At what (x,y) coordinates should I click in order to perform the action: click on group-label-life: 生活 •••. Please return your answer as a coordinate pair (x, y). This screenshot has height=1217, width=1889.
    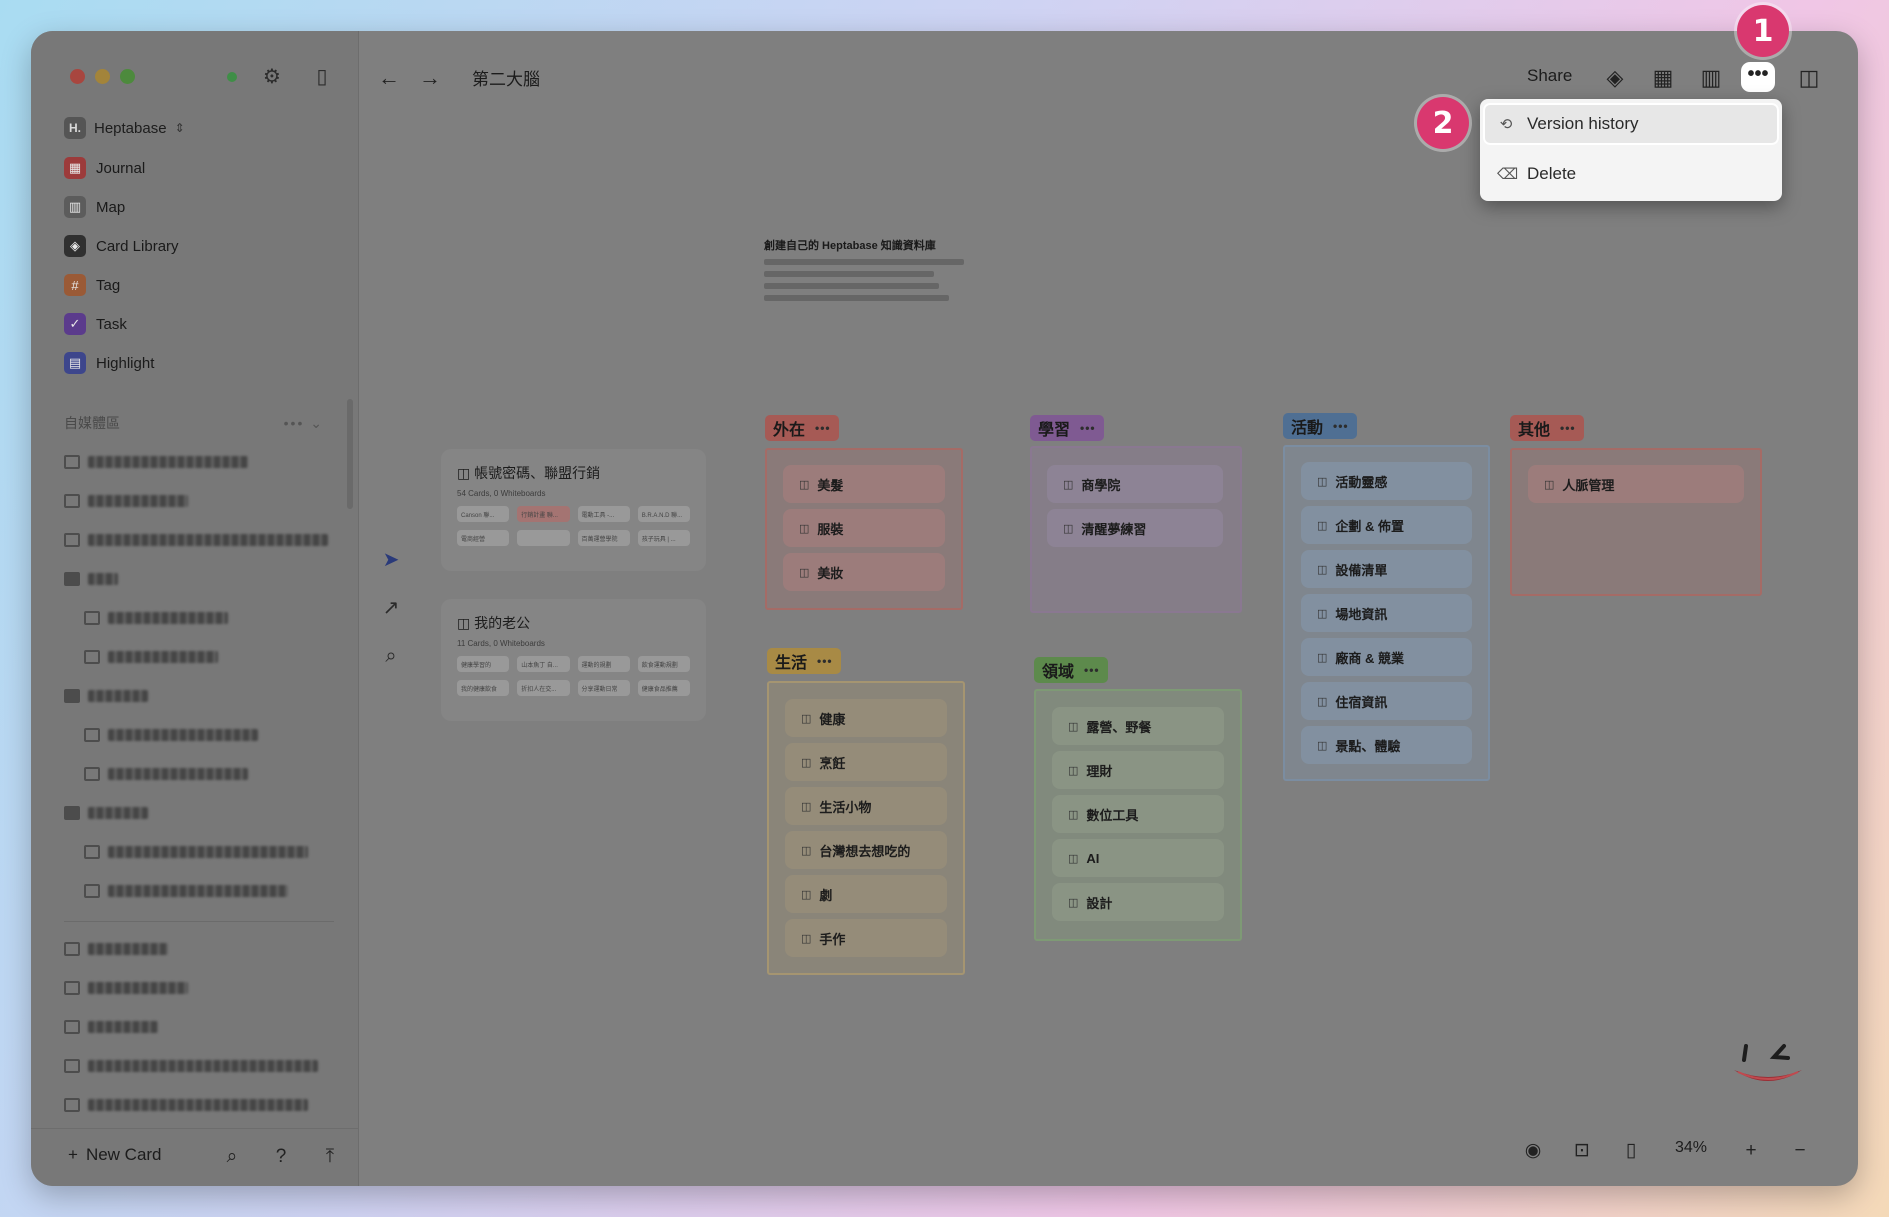
    Looking at the image, I should click on (804, 661).